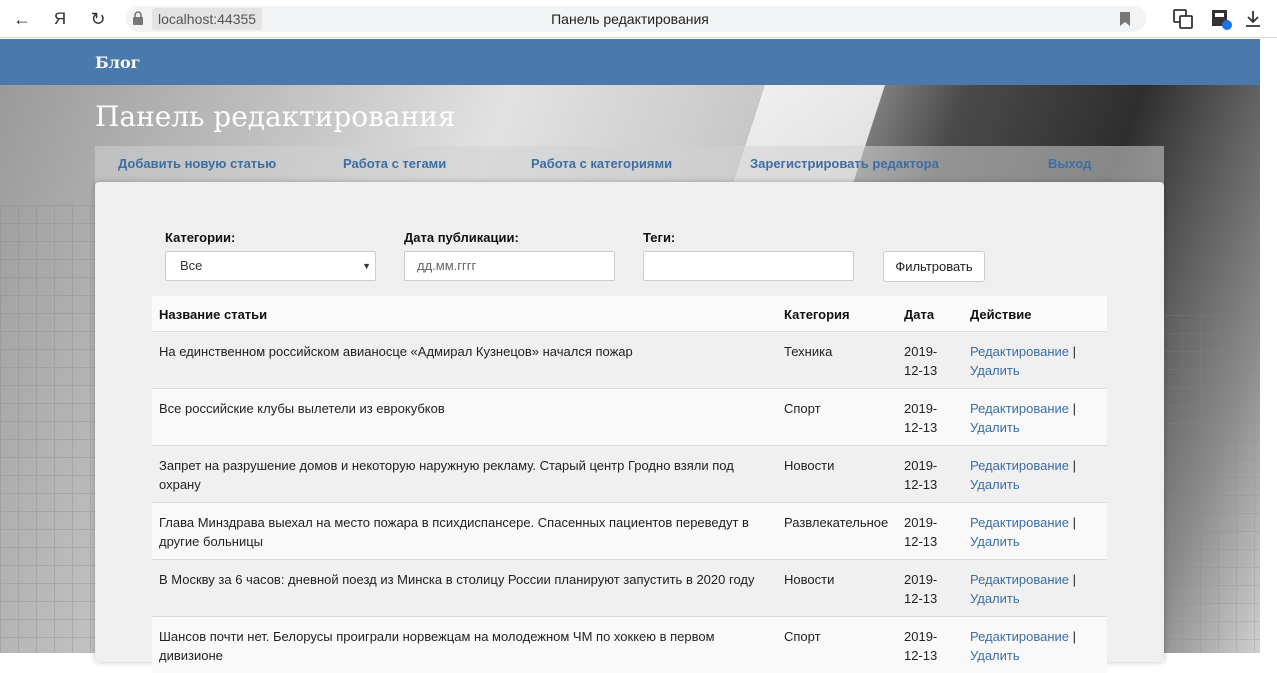  What do you see at coordinates (197, 163) in the screenshot?
I see `add-article-link: Добавить новую статью` at bounding box center [197, 163].